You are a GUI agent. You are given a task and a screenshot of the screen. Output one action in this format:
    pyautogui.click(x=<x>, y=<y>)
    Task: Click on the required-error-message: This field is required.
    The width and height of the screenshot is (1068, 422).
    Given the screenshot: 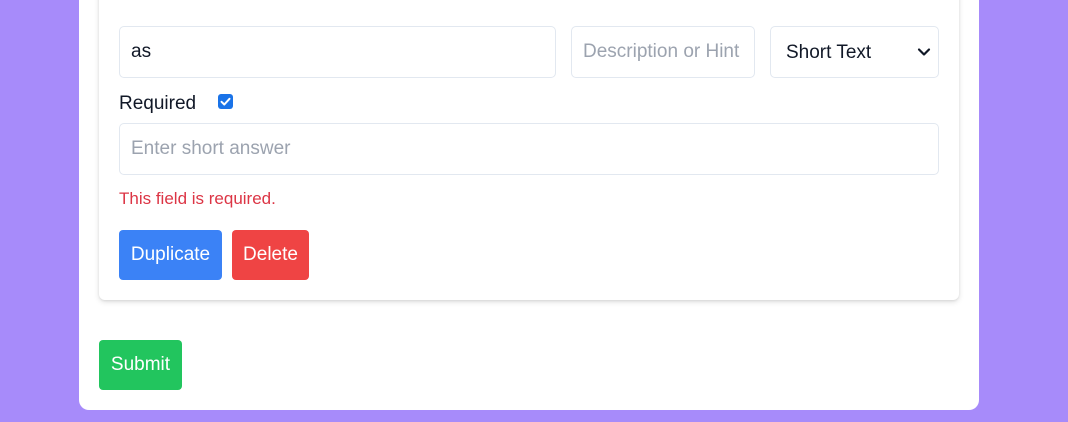 What is the action you would take?
    pyautogui.click(x=197, y=198)
    